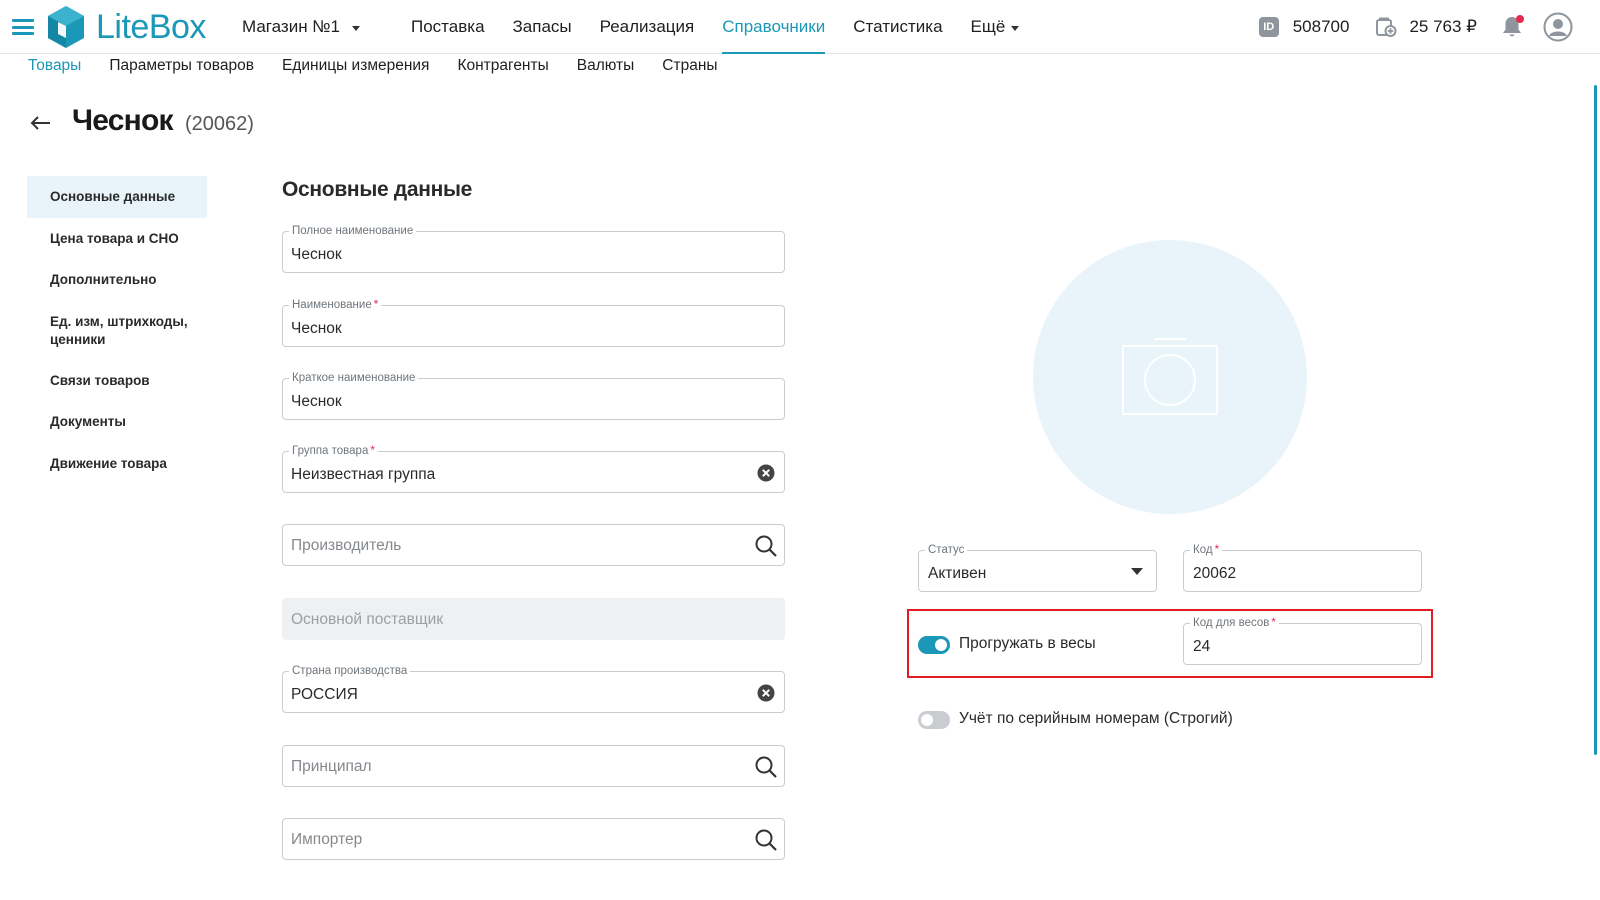 The image size is (1600, 900). What do you see at coordinates (324, 694) in the screenshot?
I see `country-value: РОССИЯ` at bounding box center [324, 694].